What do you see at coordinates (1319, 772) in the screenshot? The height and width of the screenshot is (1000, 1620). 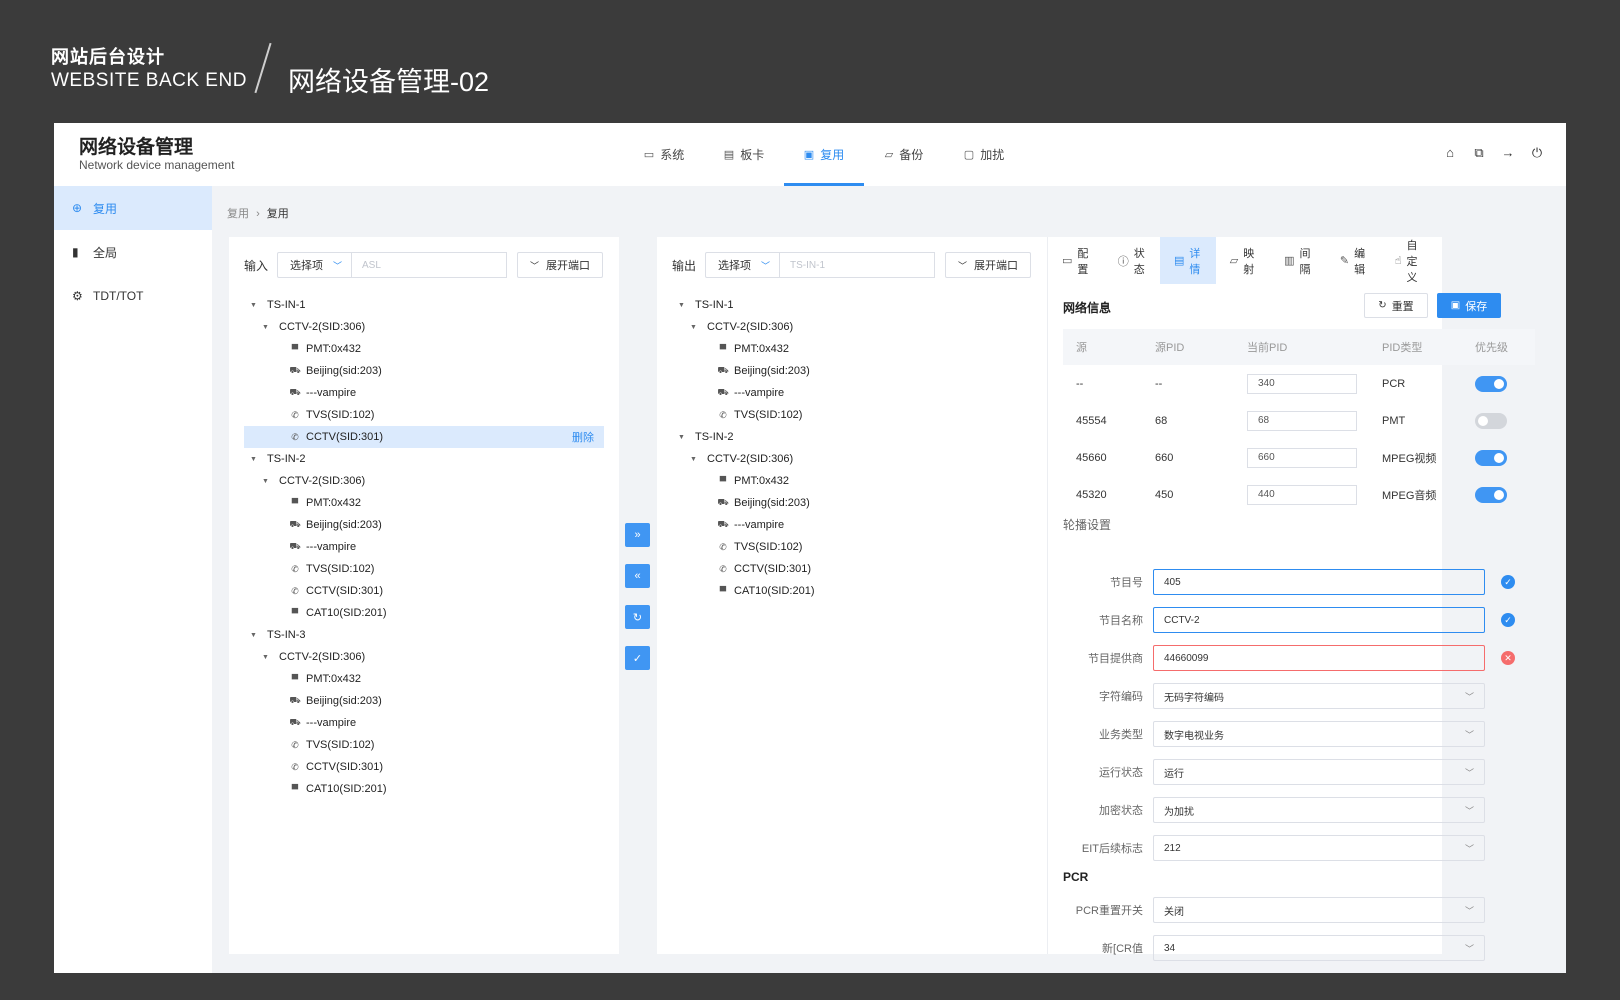 I see `field-select: 运行 ﹀` at bounding box center [1319, 772].